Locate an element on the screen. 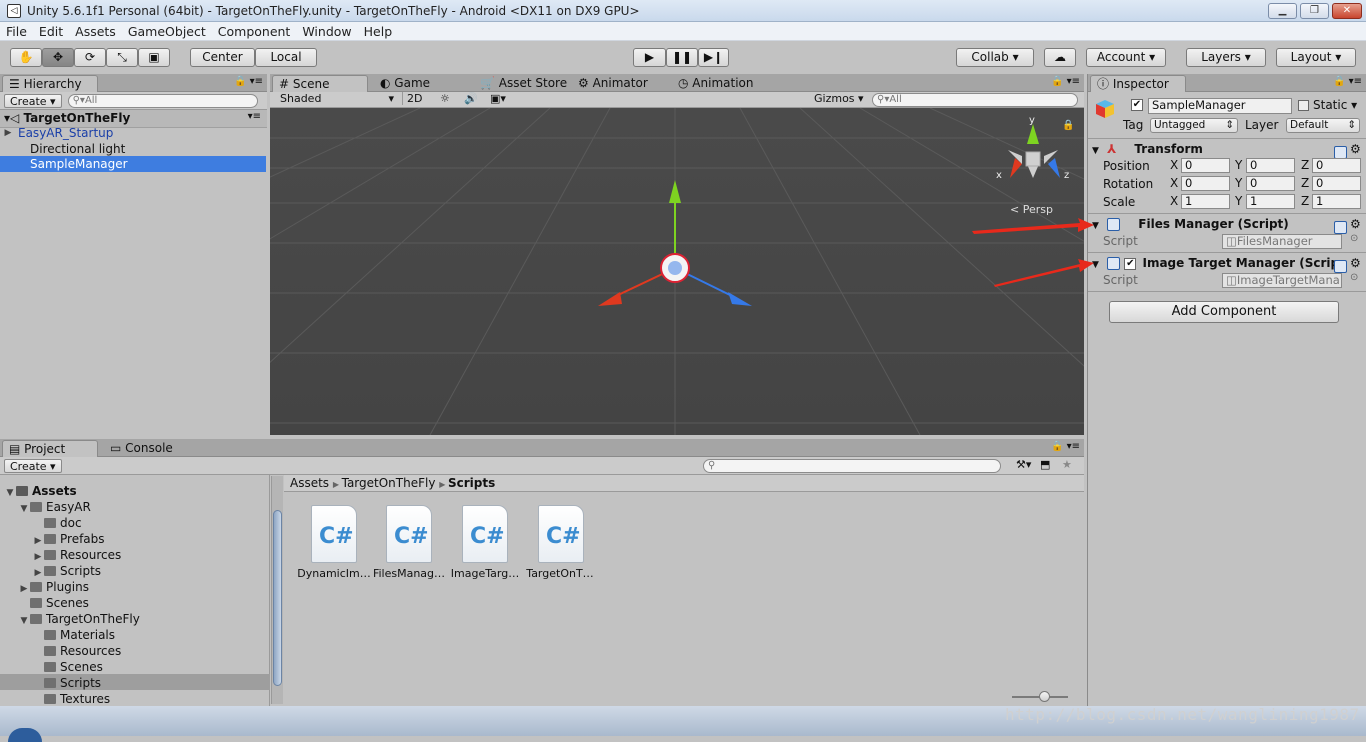  shading-dropdown: Shaded ▾ is located at coordinates (337, 98).